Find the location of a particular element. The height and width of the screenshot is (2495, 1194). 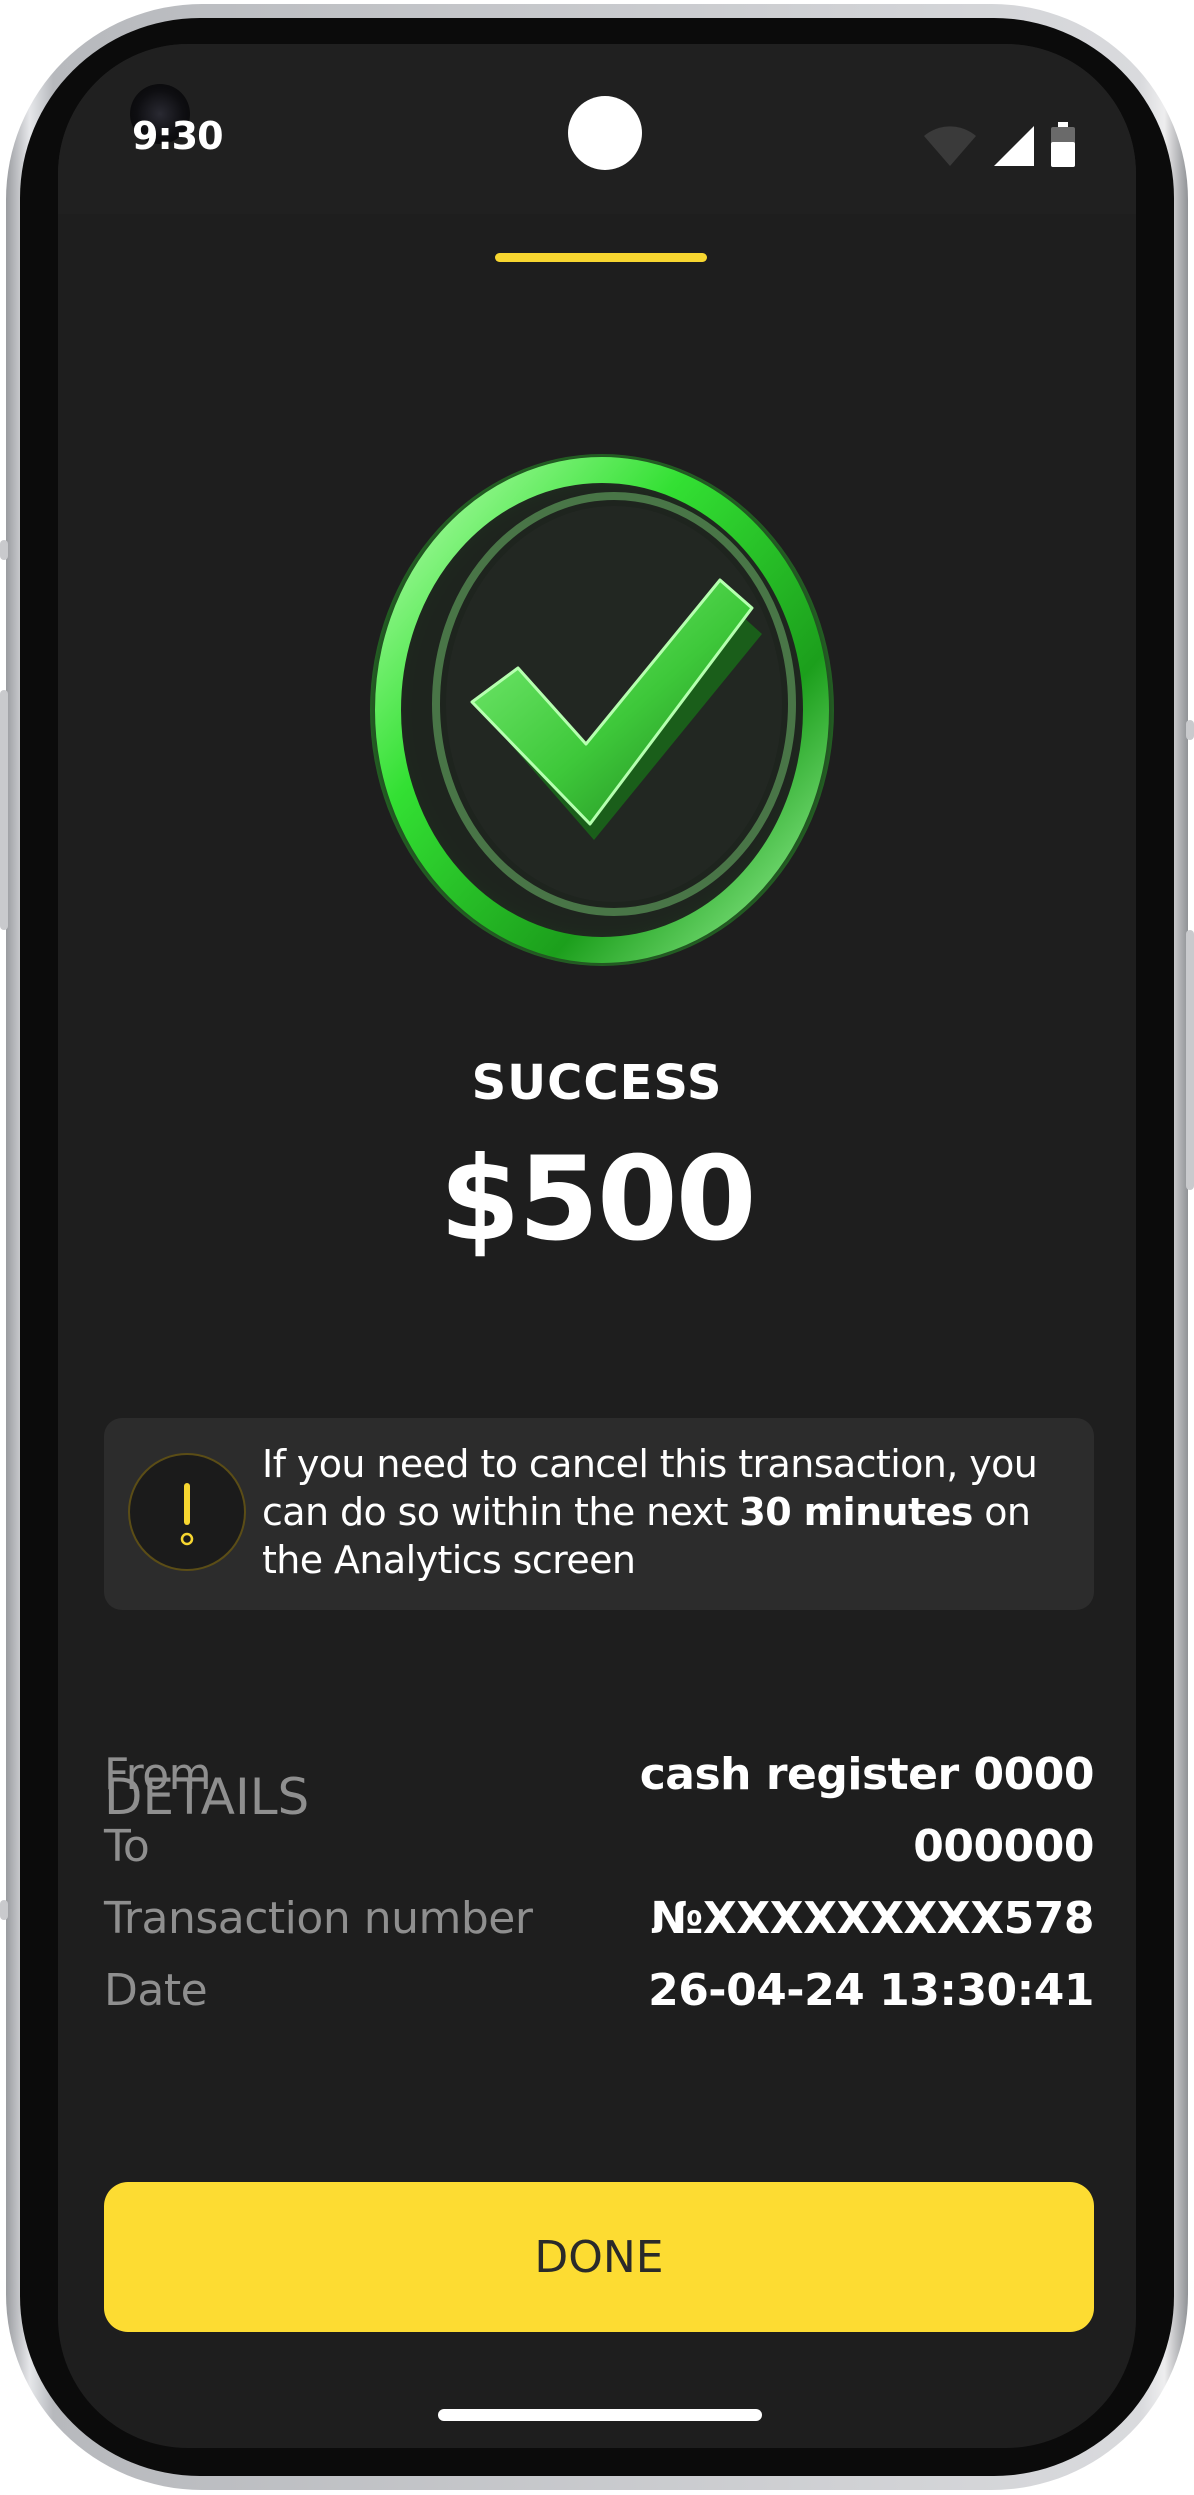

camera-cutout is located at coordinates (605, 133).